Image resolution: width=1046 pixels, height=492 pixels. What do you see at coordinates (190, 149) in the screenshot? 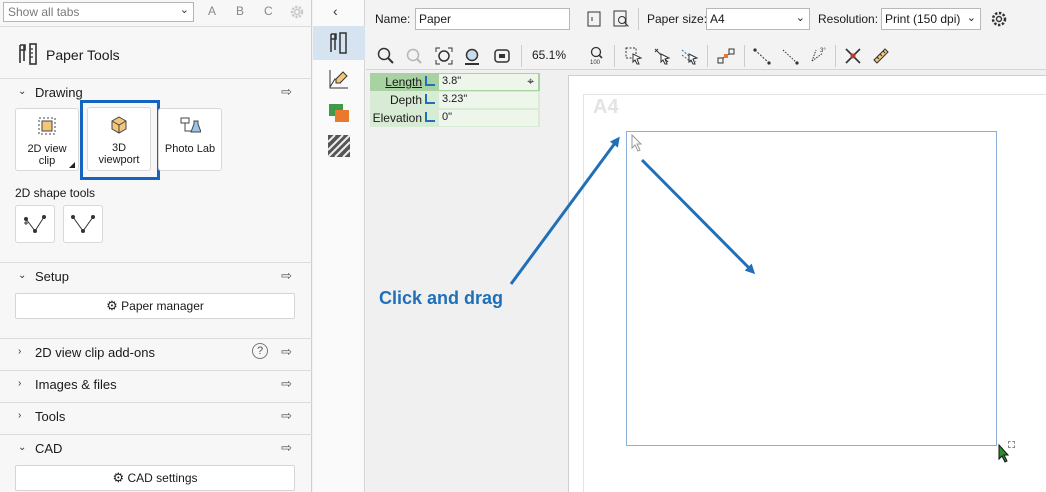
I see `button-label: Photo Lab` at bounding box center [190, 149].